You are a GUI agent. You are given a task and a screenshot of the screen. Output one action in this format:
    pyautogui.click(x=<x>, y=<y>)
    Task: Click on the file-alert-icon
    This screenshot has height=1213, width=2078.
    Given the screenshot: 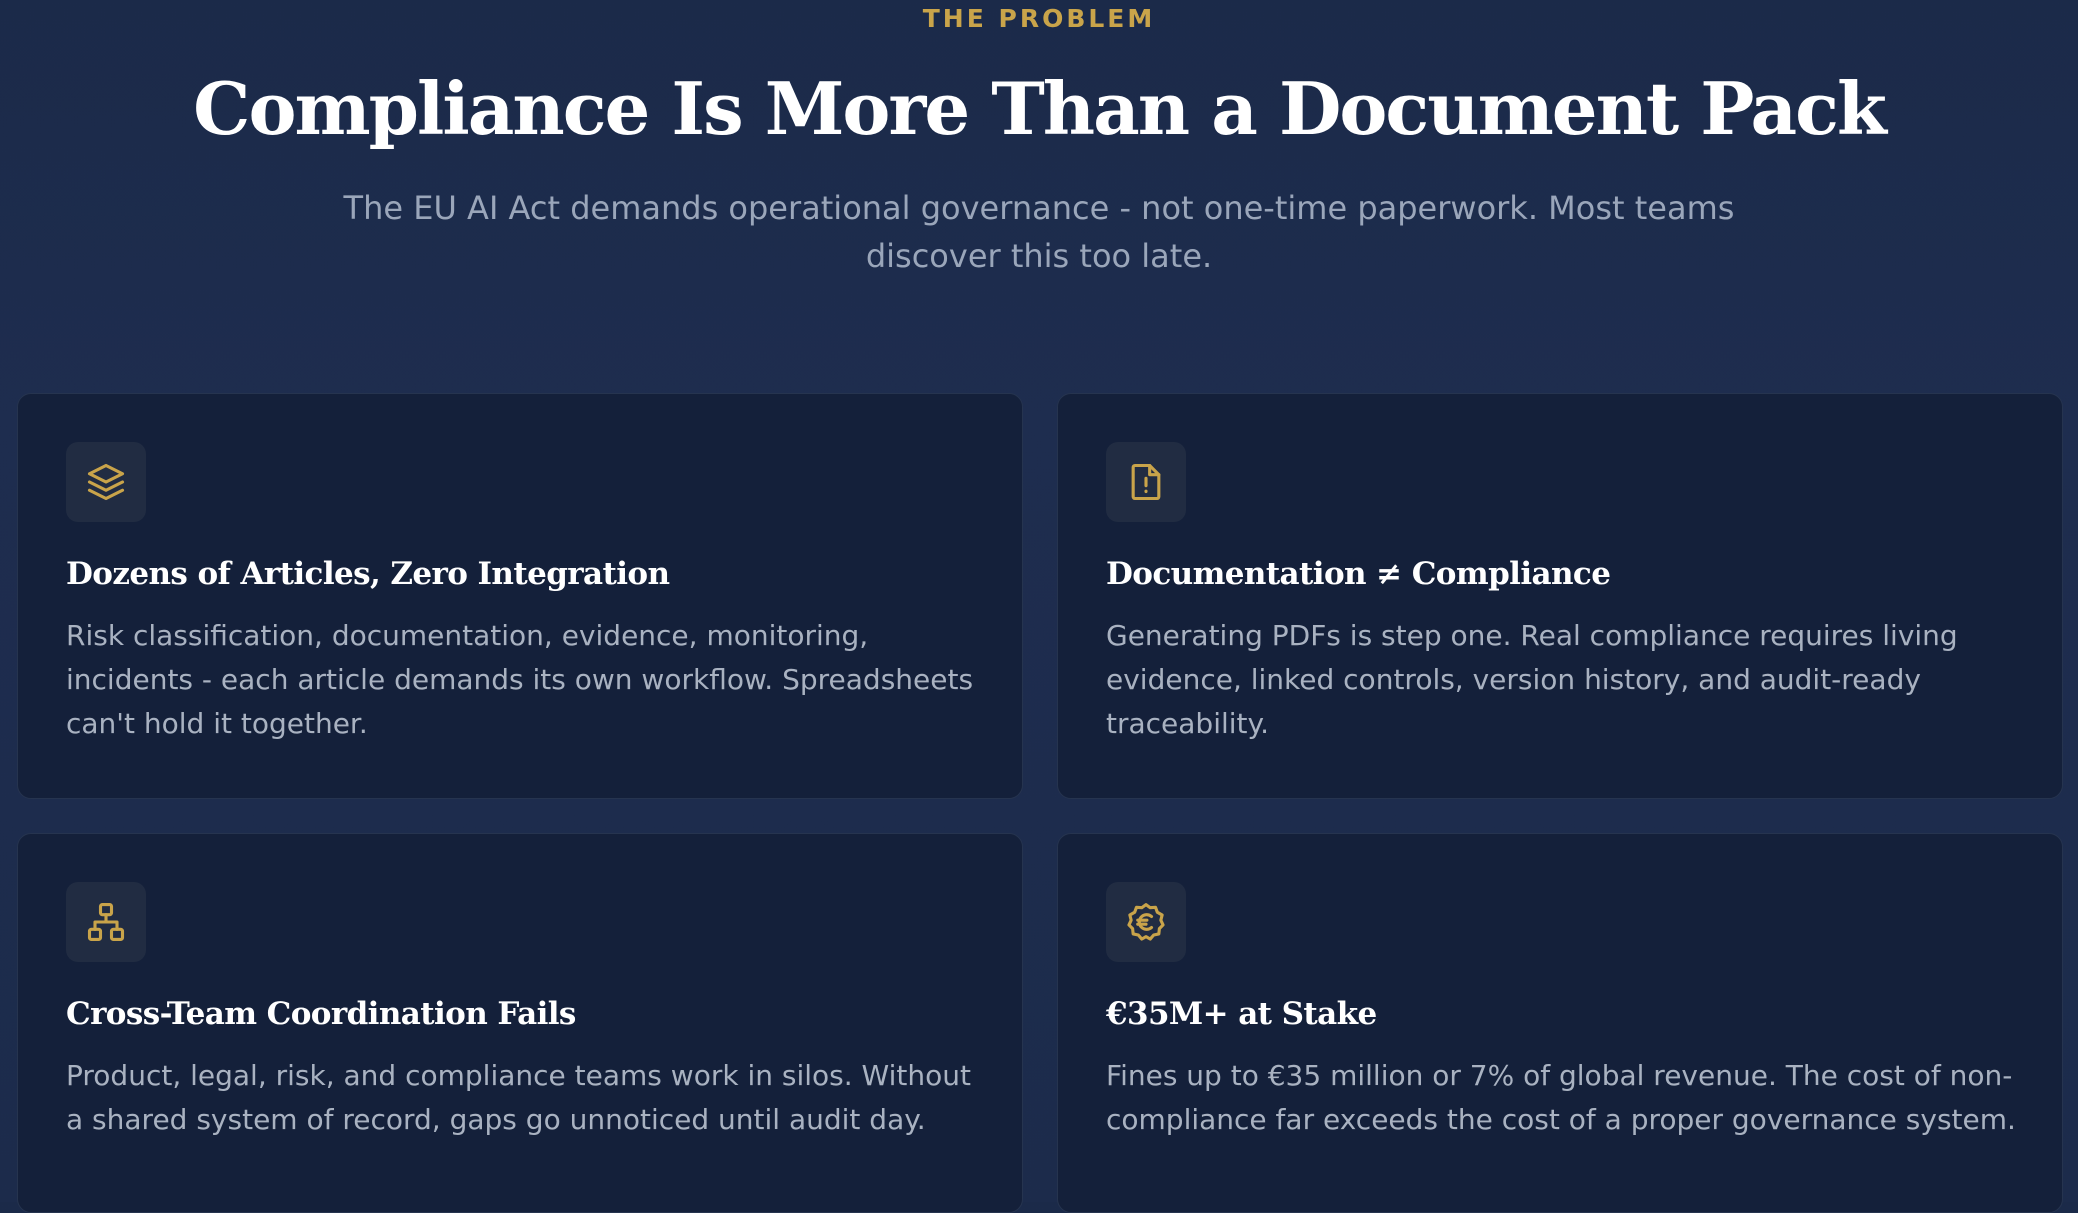 What is the action you would take?
    pyautogui.click(x=1146, y=482)
    